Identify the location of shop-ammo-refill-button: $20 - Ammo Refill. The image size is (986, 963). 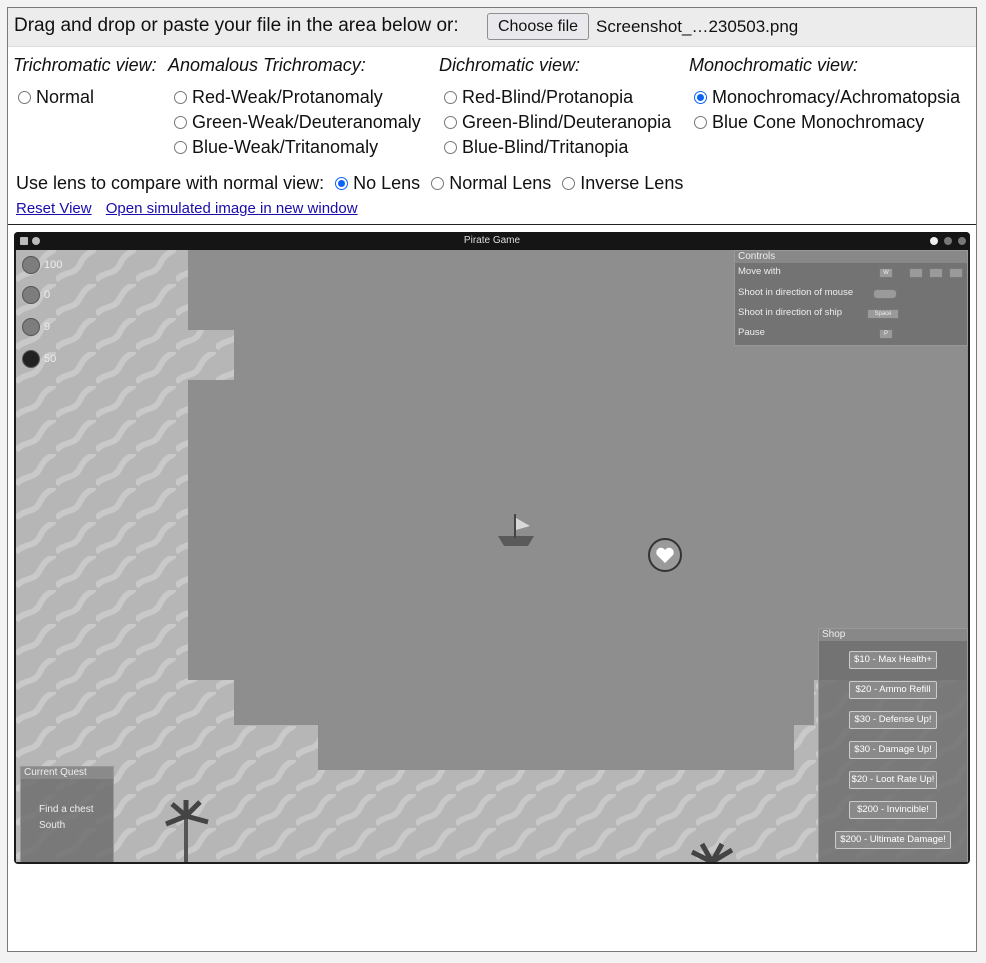
(893, 690).